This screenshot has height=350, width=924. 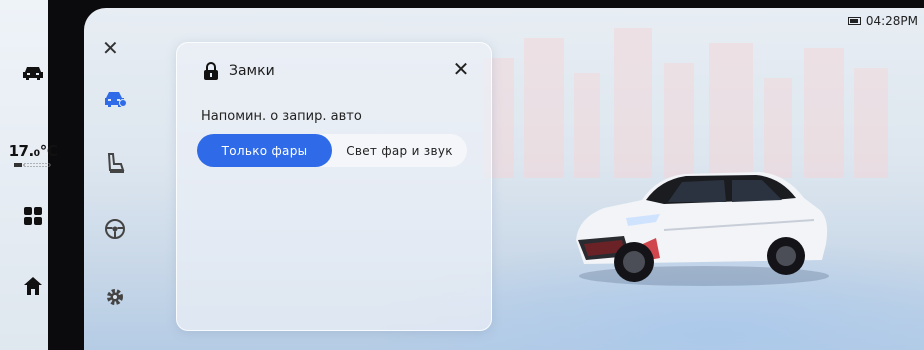 What do you see at coordinates (854, 21) in the screenshot?
I see `battery-icon` at bounding box center [854, 21].